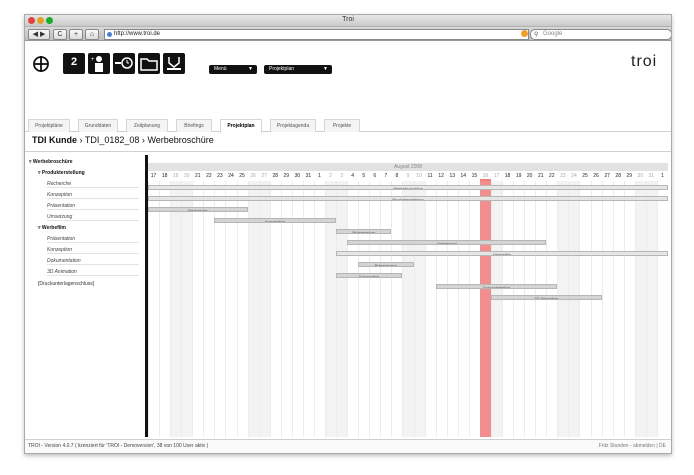  I want to click on address-bar: http://www.troi.de, so click(316, 34).